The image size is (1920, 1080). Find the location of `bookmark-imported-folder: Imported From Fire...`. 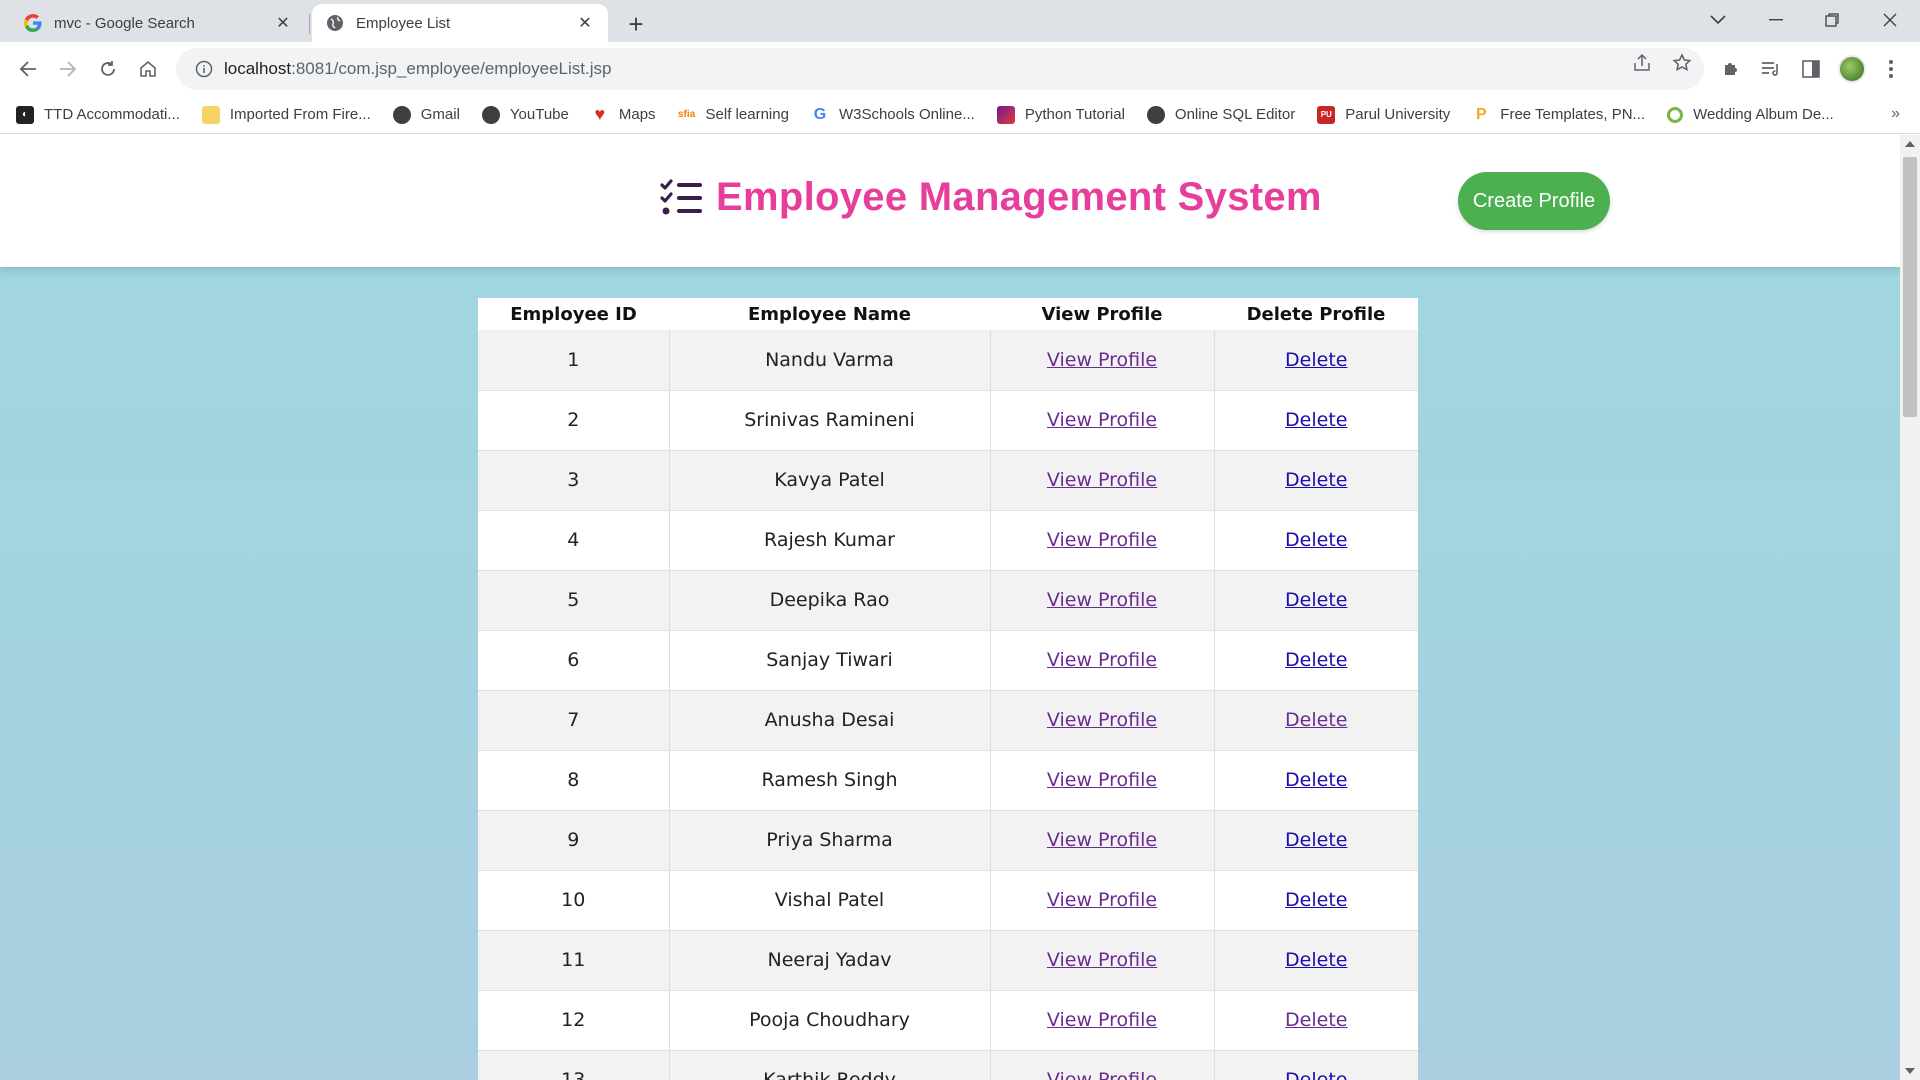

bookmark-imported-folder: Imported From Fire... is located at coordinates (286, 114).